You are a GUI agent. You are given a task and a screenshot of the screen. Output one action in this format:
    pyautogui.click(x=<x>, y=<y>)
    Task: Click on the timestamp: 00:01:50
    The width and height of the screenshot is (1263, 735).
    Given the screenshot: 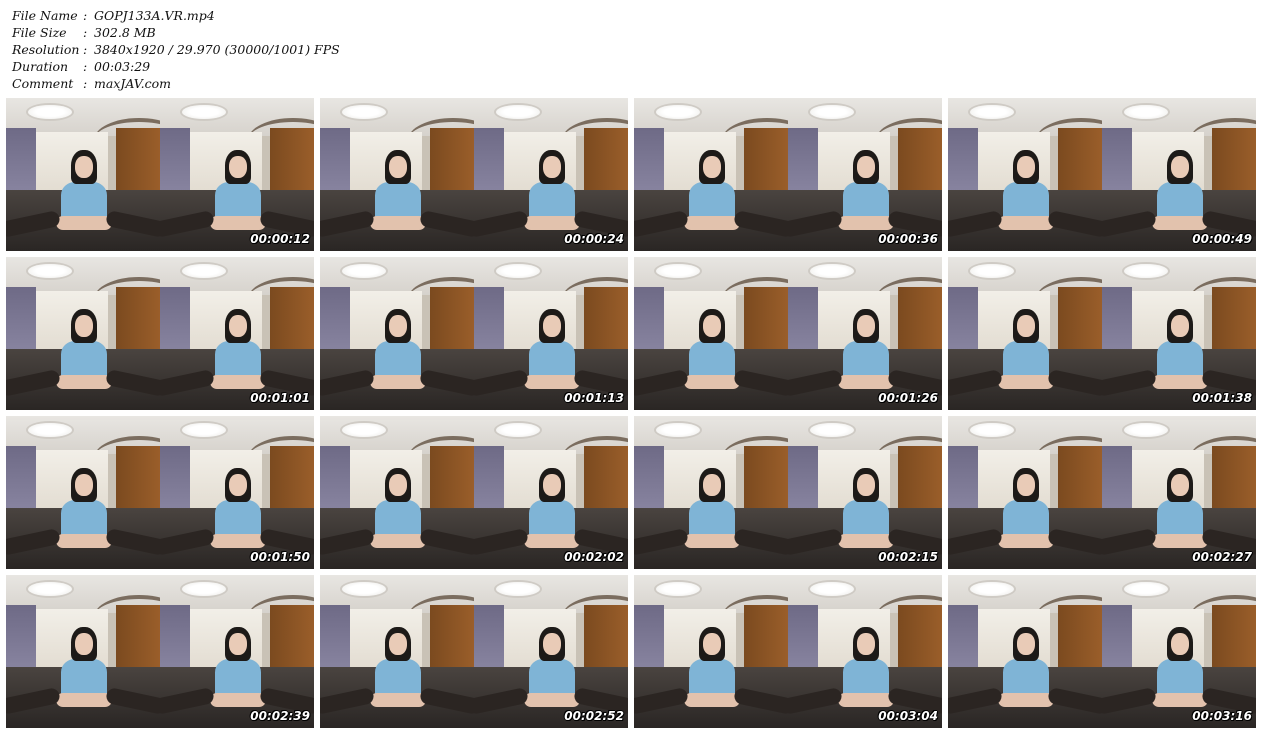 What is the action you would take?
    pyautogui.click(x=280, y=557)
    